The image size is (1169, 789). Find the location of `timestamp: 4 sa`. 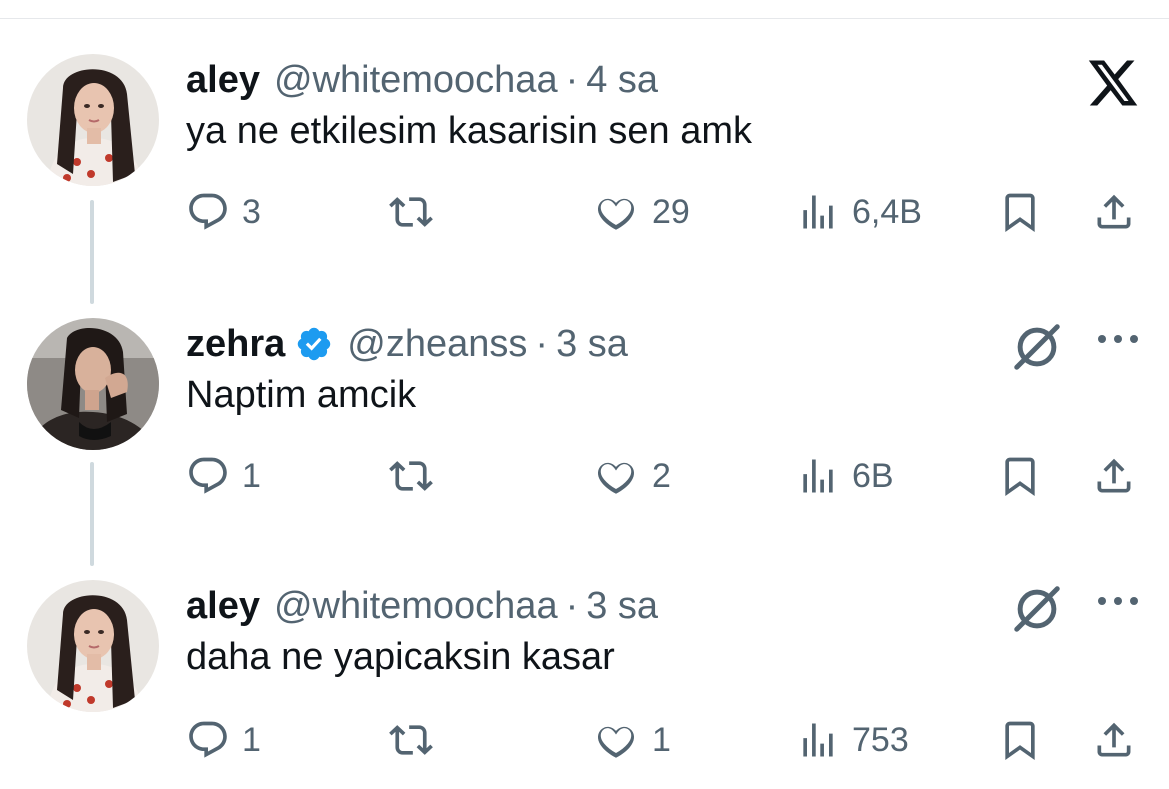

timestamp: 4 sa is located at coordinates (622, 80).